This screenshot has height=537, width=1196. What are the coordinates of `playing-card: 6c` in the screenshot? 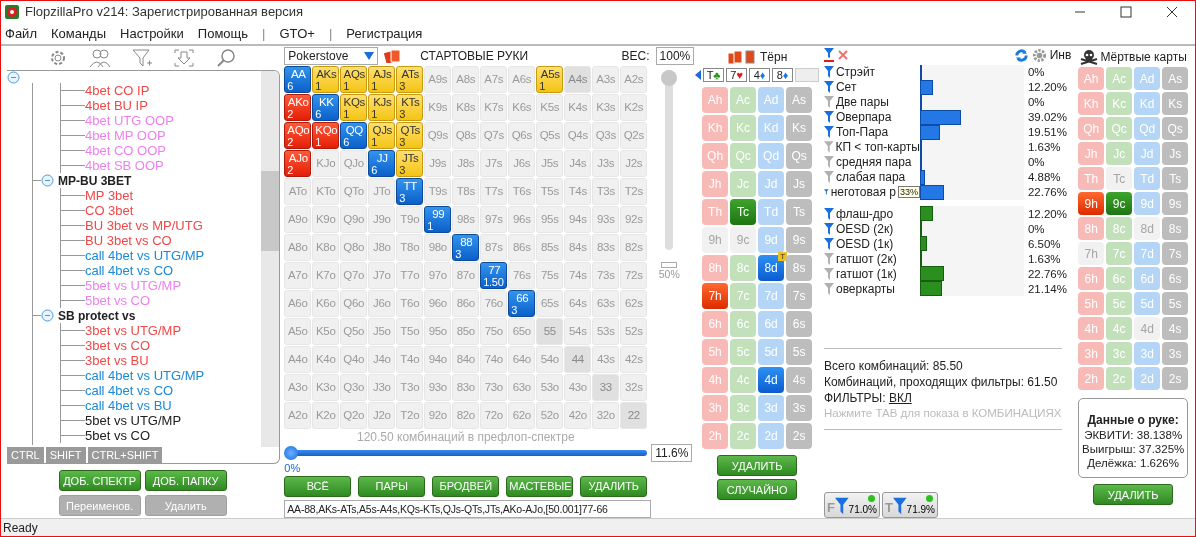 It's located at (1119, 278).